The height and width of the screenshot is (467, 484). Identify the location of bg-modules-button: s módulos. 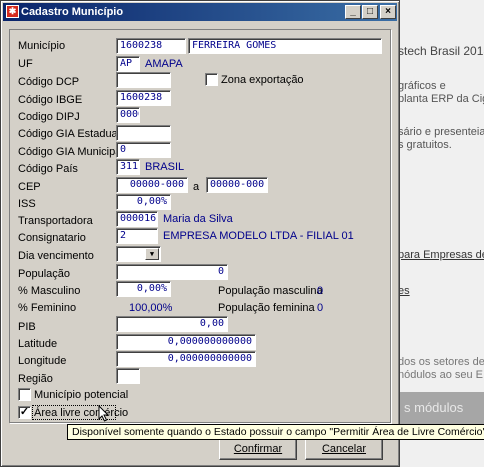
(437, 408).